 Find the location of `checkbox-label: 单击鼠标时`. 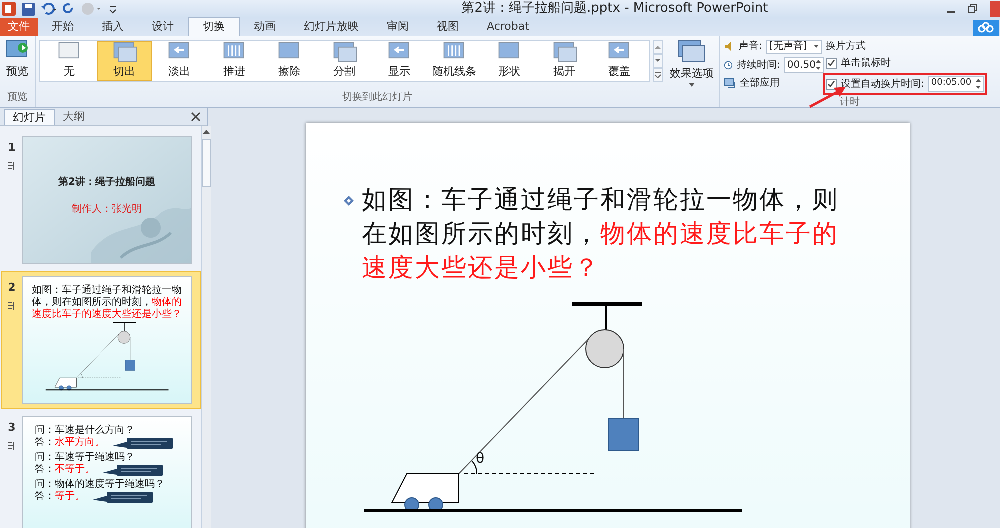

checkbox-label: 单击鼠标时 is located at coordinates (866, 63).